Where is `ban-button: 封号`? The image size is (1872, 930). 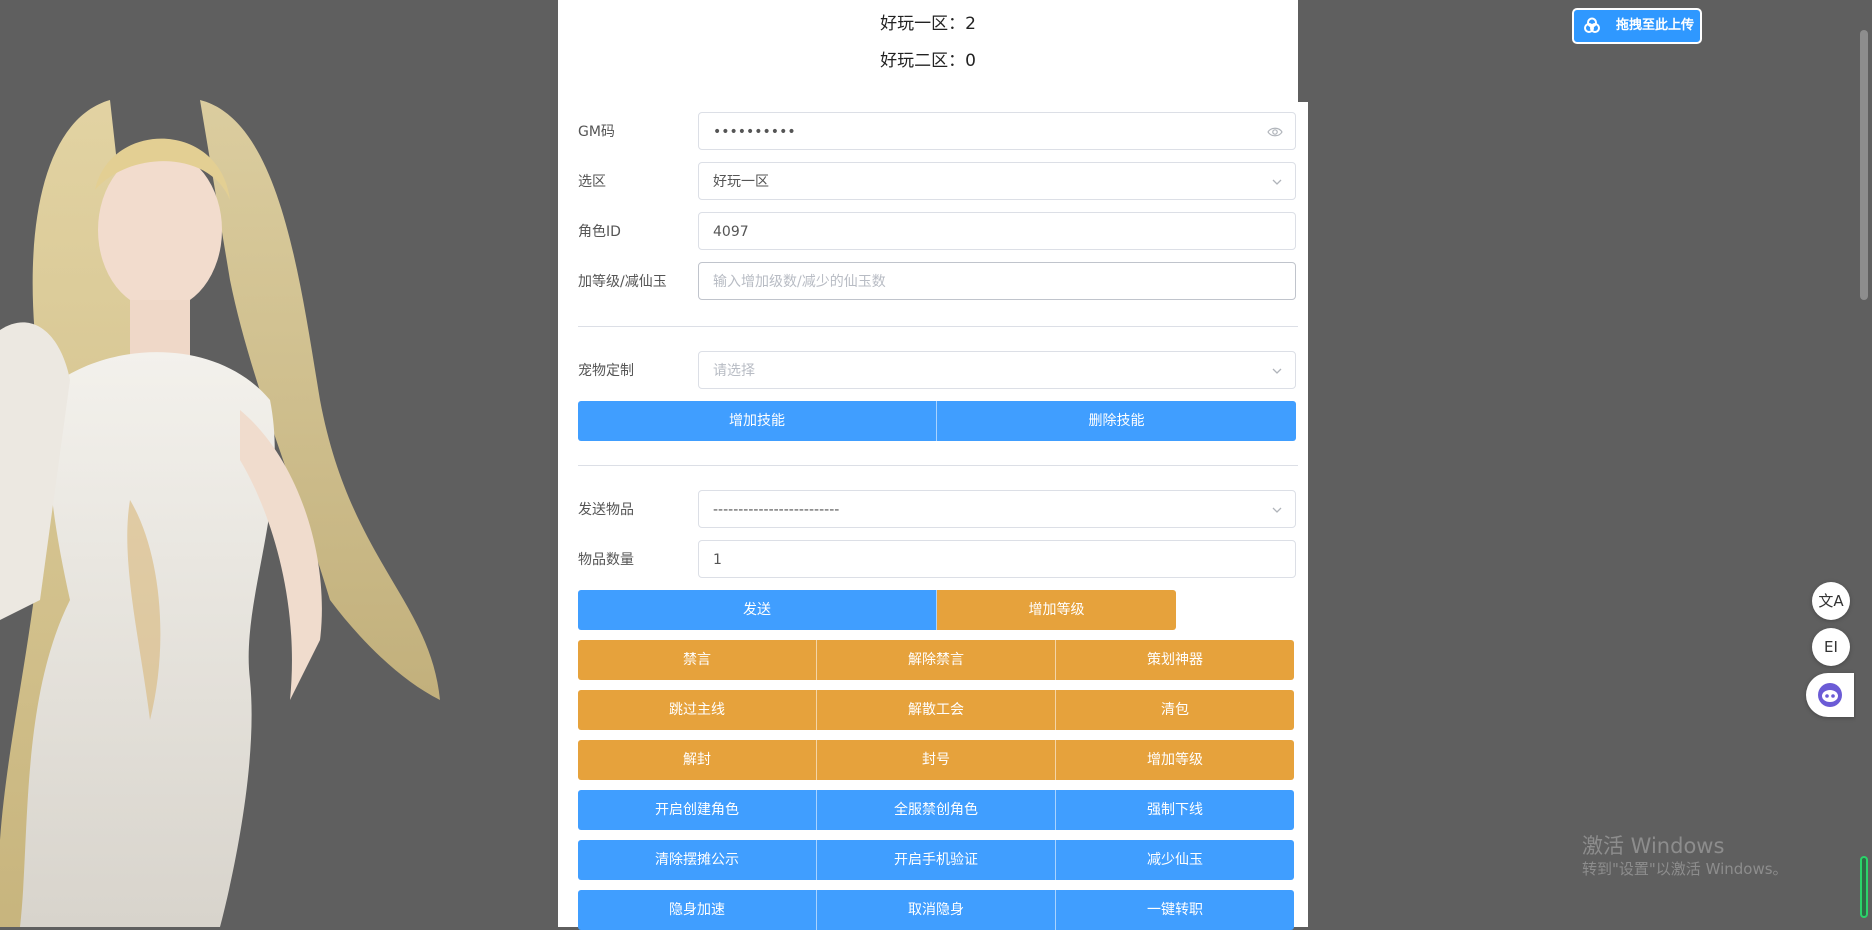 ban-button: 封号 is located at coordinates (936, 760).